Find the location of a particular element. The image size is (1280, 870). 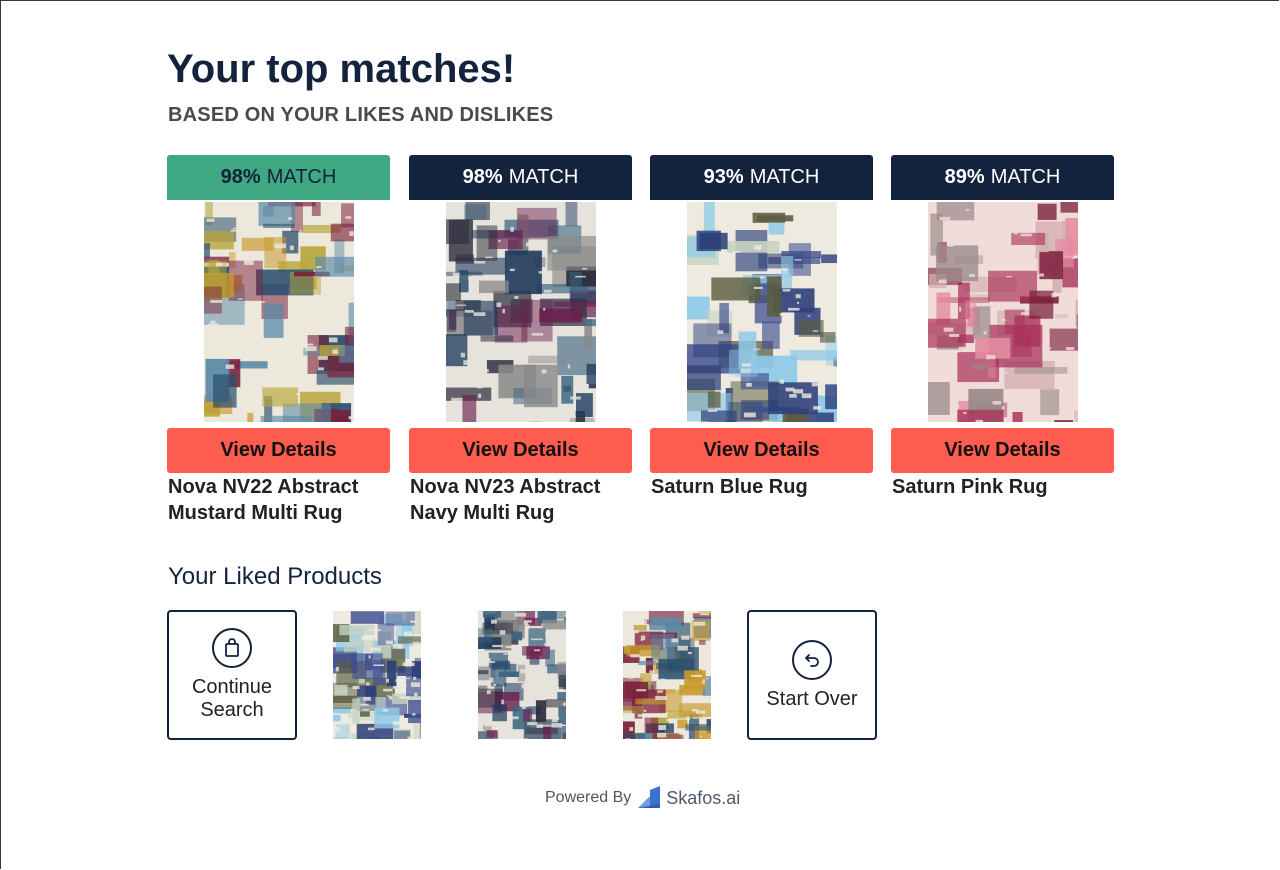

product-name: Nova NV23 Abstract Navy Multi Rug is located at coordinates (520, 500).